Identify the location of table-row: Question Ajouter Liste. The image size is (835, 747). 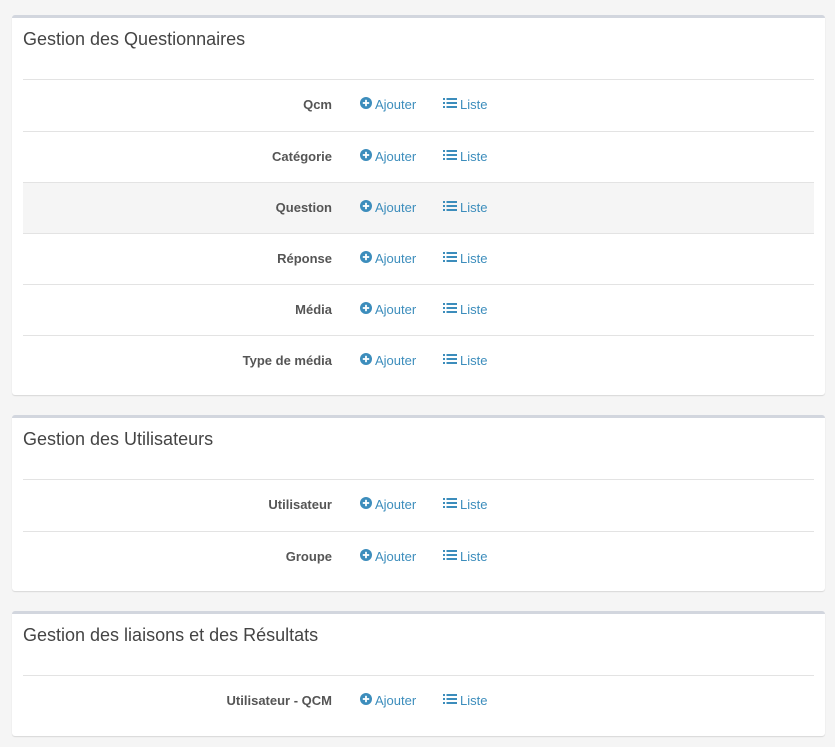
(418, 207).